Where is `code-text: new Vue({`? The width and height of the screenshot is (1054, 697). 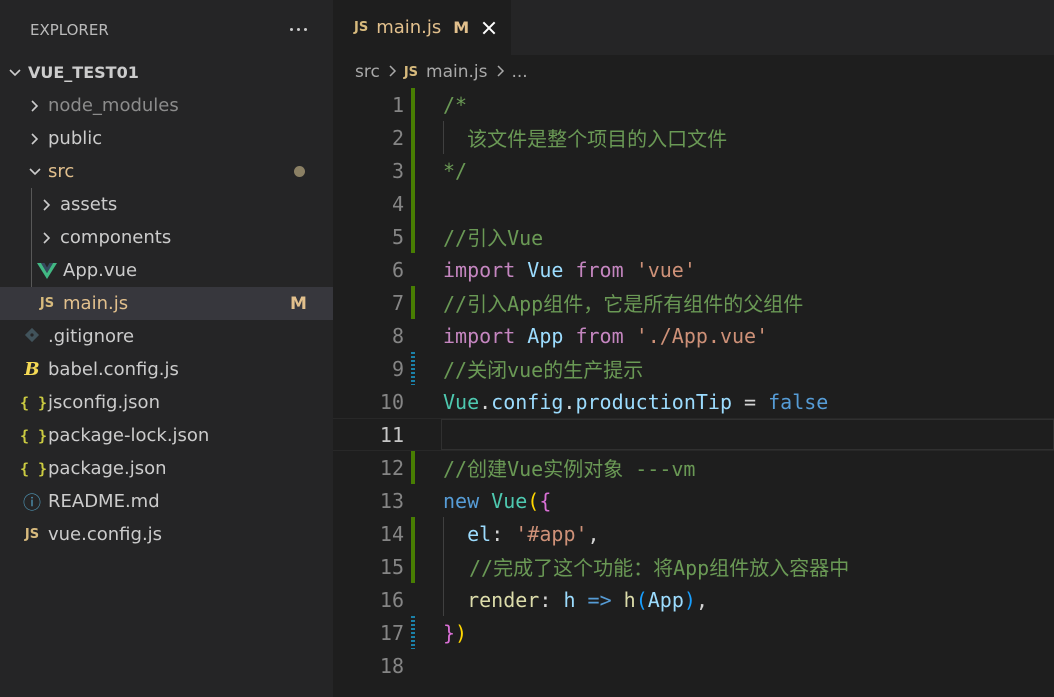 code-text: new Vue({ is located at coordinates (497, 500).